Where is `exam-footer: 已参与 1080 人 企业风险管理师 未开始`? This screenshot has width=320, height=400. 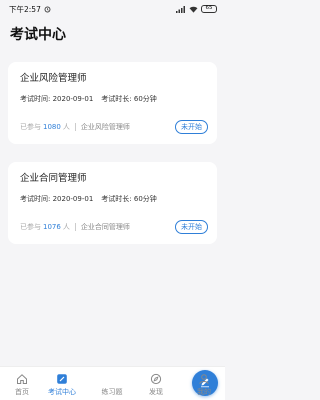
exam-footer: 已参与 1080 人 企业风险管理师 未开始 is located at coordinates (114, 127).